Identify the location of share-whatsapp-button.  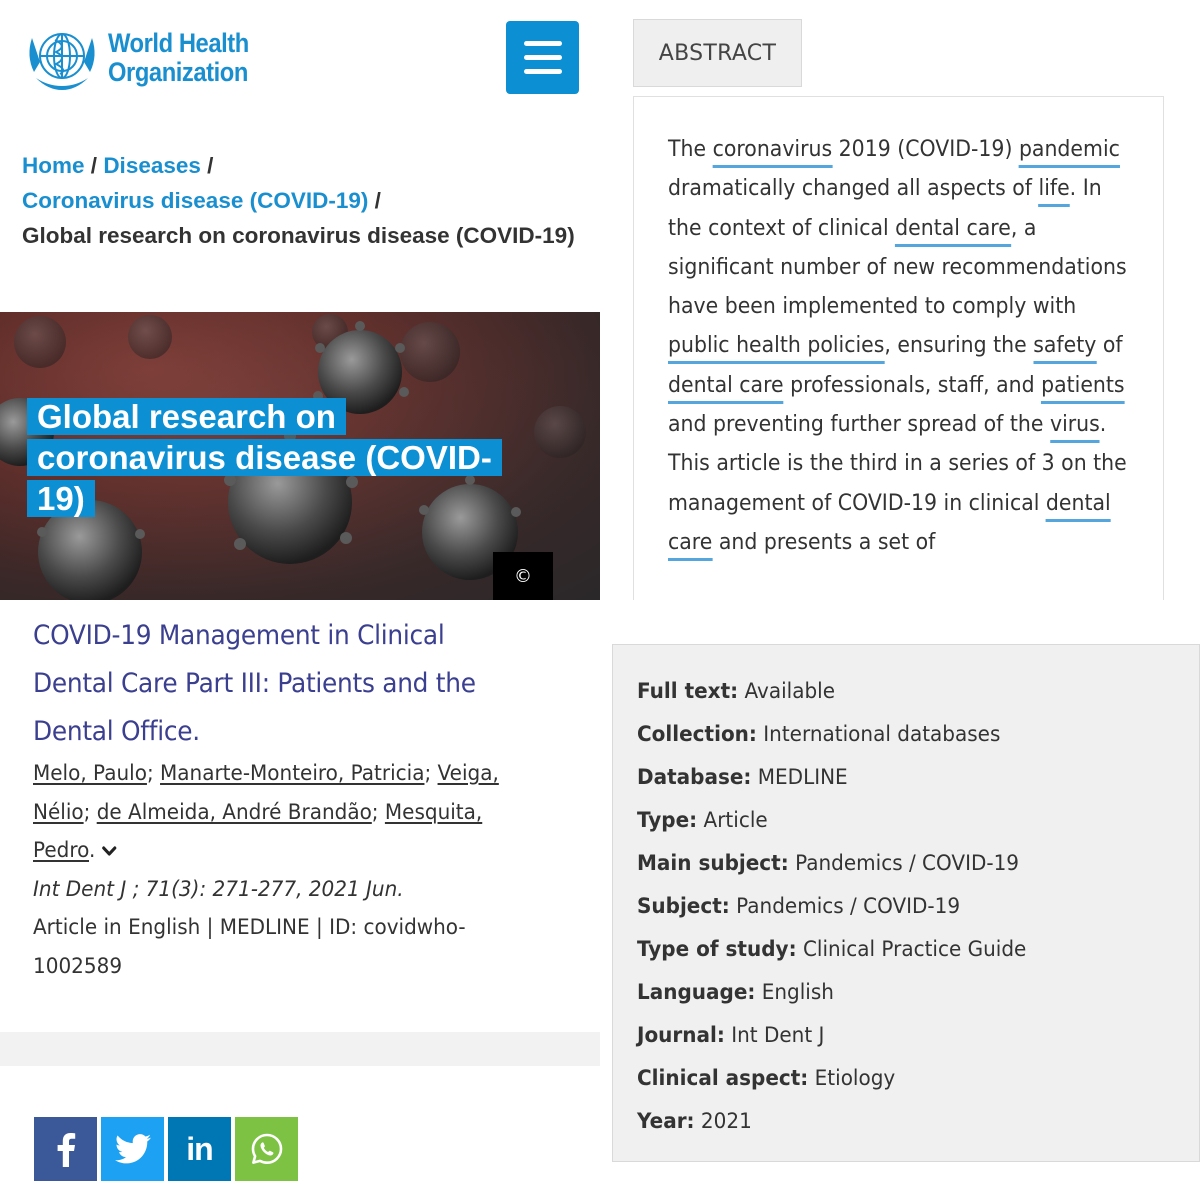
(266, 1149).